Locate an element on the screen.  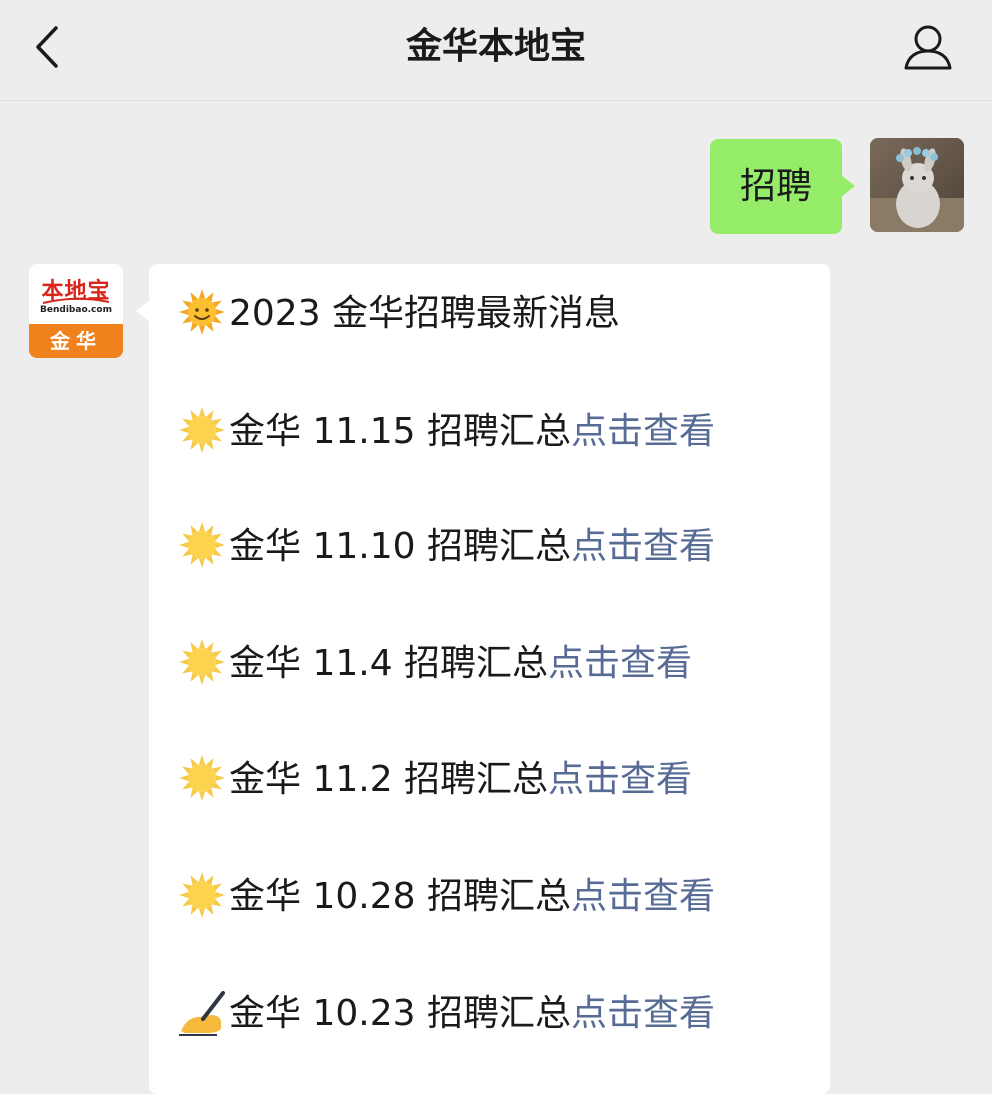
message-line: 金华 11.15 招聘汇总点击查看 is located at coordinates (446, 432).